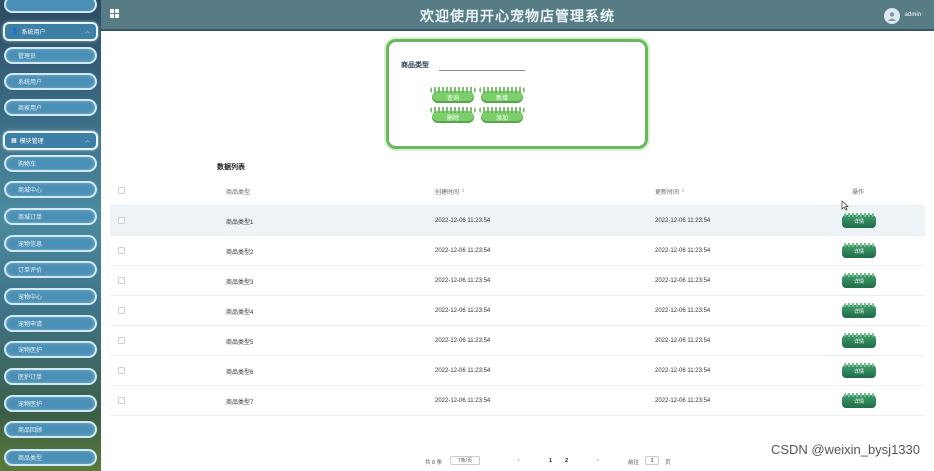 Image resolution: width=934 pixels, height=471 pixels. I want to click on table-header: 商品类型 创建时间 ⇕ 更新时间 ⇕ 操作, so click(517, 191).